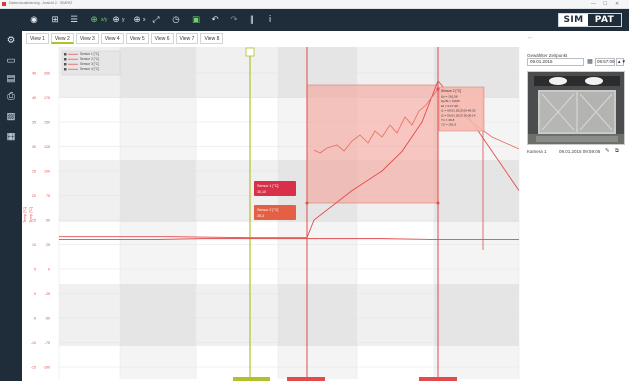 The width and height of the screenshot is (629, 381). What do you see at coordinates (34, 319) in the screenshot?
I see `y-tick-label-secondary: -5` at bounding box center [34, 319].